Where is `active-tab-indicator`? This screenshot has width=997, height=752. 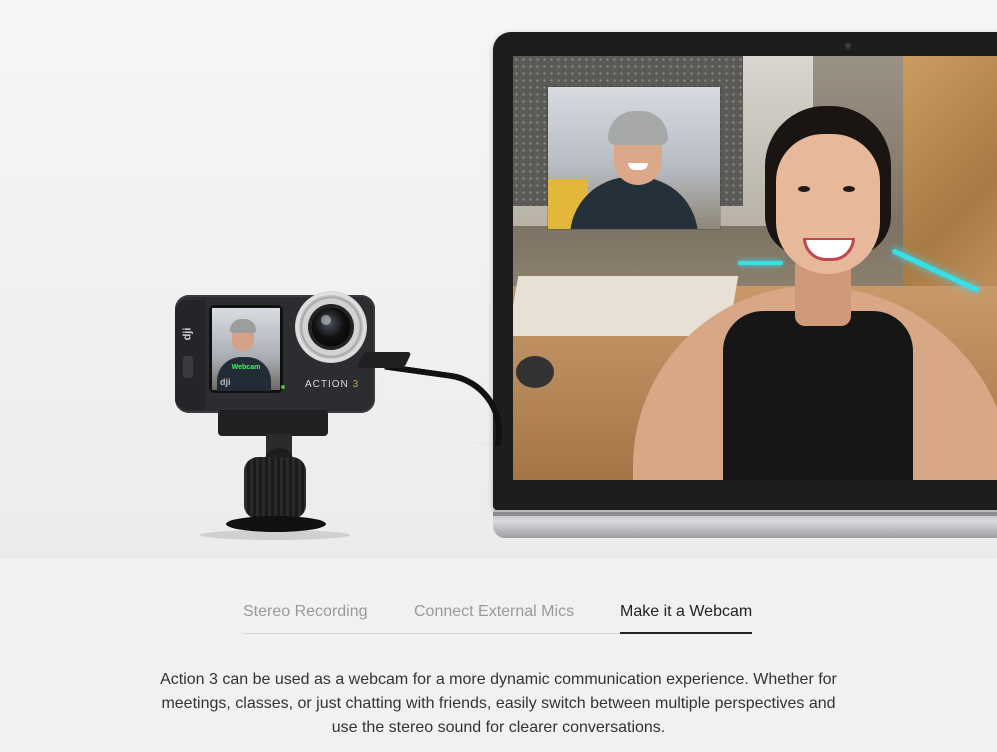
active-tab-indicator is located at coordinates (686, 633).